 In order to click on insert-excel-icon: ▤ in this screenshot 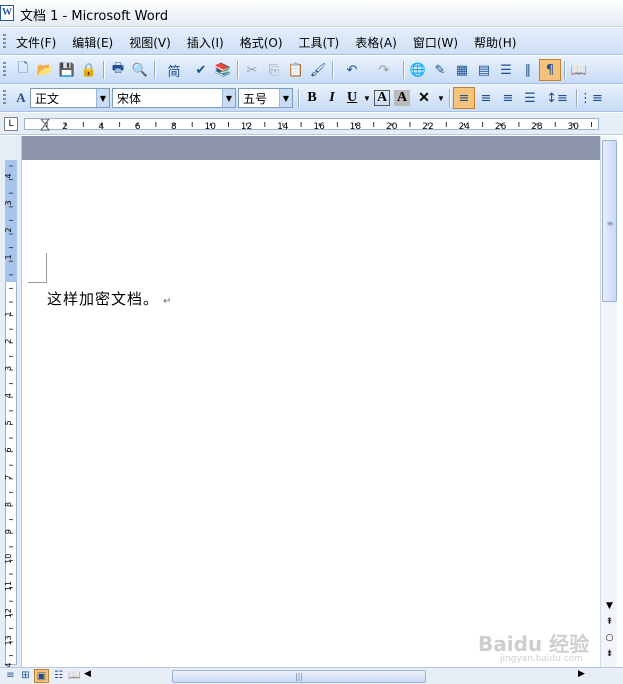, I will do `click(484, 70)`.